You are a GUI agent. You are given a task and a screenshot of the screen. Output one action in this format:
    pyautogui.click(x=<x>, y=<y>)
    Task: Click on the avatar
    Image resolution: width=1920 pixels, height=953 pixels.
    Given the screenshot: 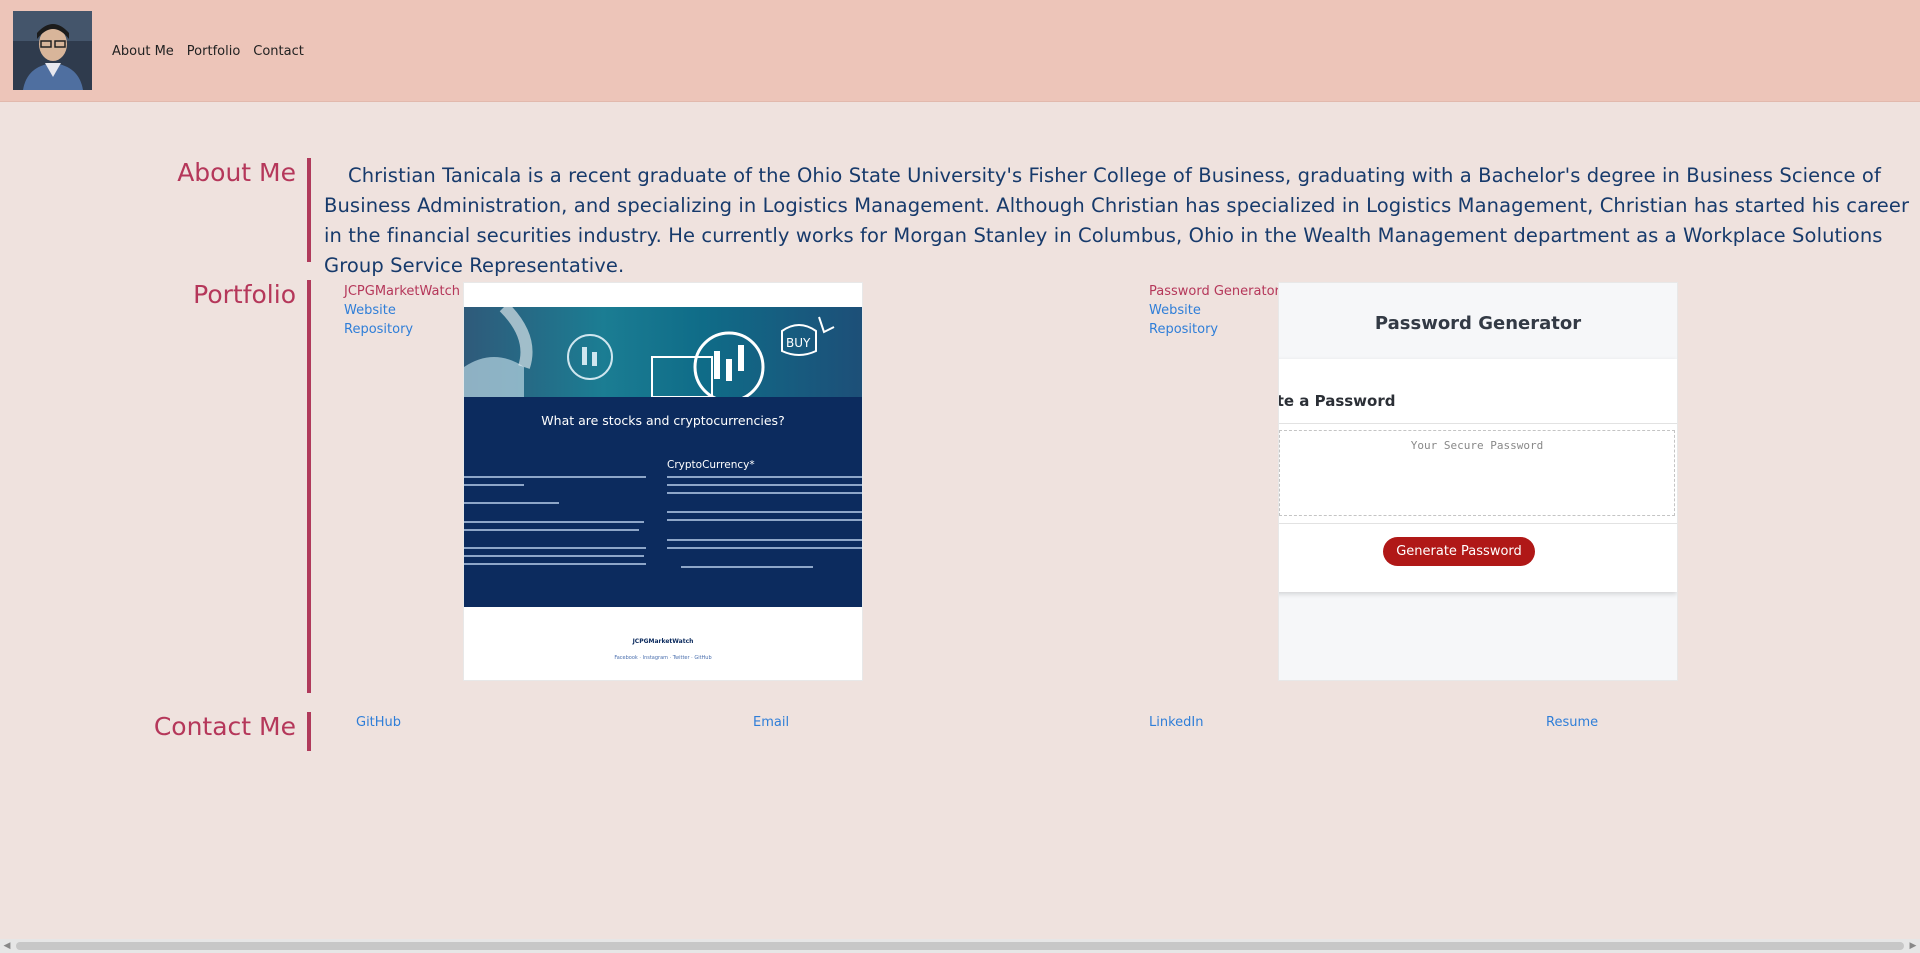 What is the action you would take?
    pyautogui.click(x=52, y=50)
    